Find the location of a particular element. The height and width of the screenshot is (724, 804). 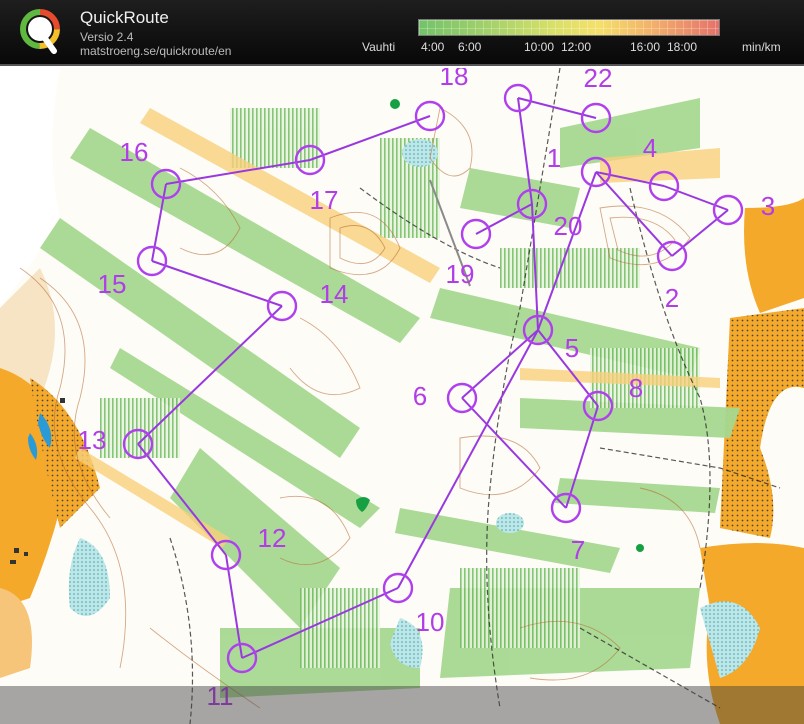

pace-legend-label: Vauhti is located at coordinates (379, 47).